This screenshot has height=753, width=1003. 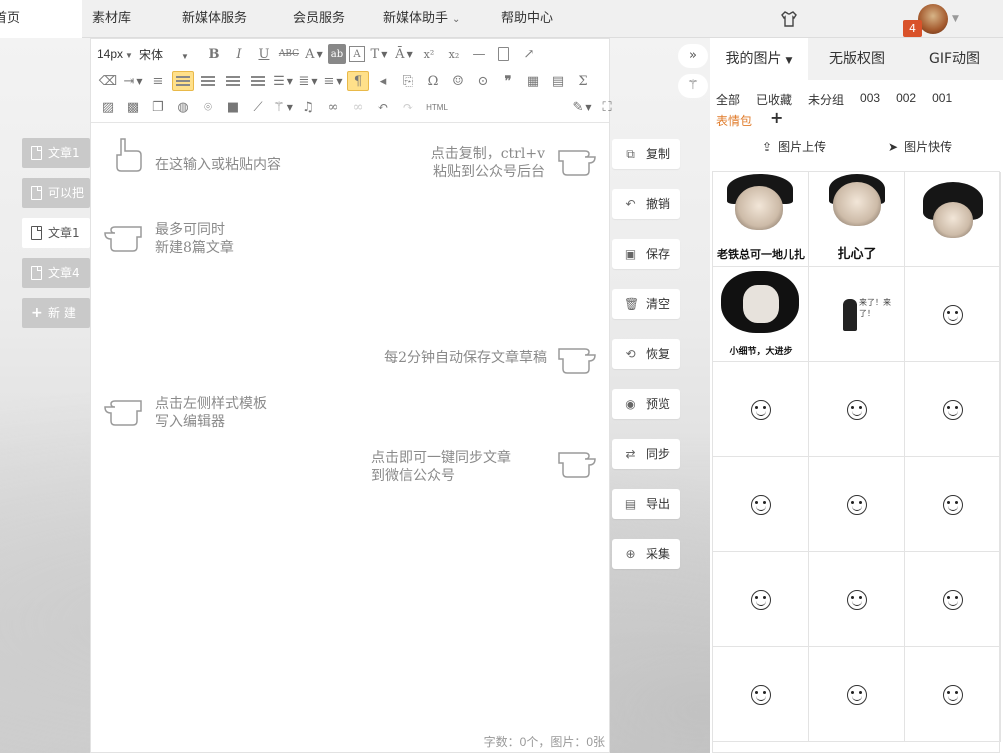 What do you see at coordinates (933, 19) in the screenshot?
I see `user-avatar` at bounding box center [933, 19].